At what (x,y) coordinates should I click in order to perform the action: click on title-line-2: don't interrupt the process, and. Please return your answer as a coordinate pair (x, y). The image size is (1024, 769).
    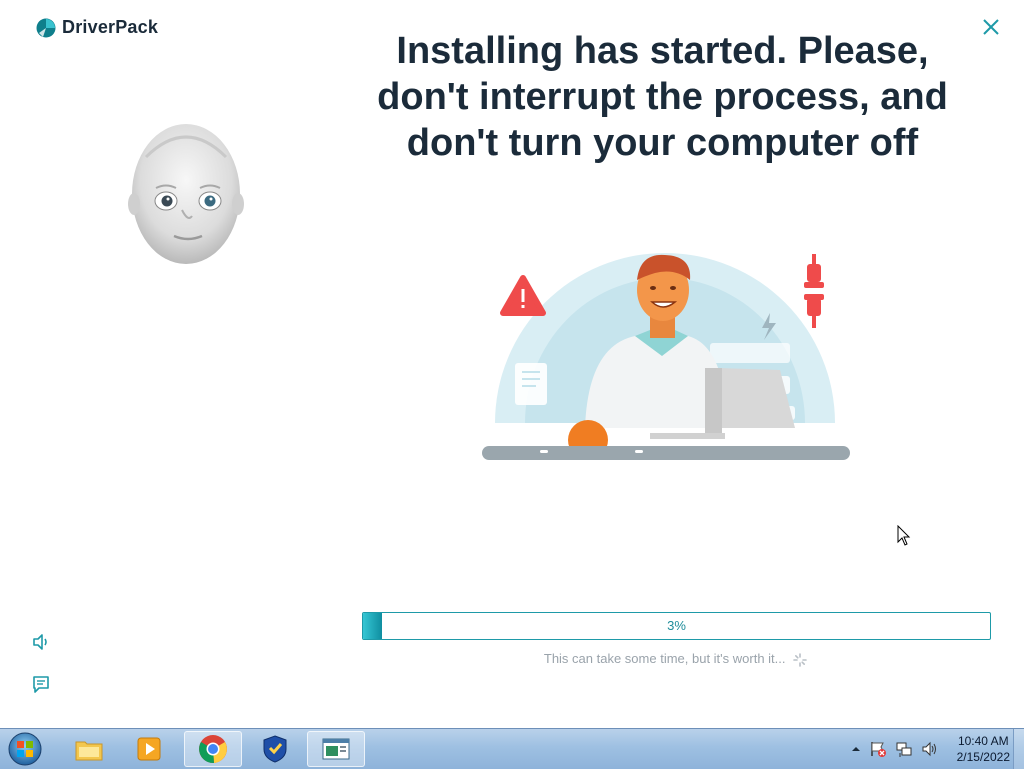
    Looking at the image, I should click on (662, 97).